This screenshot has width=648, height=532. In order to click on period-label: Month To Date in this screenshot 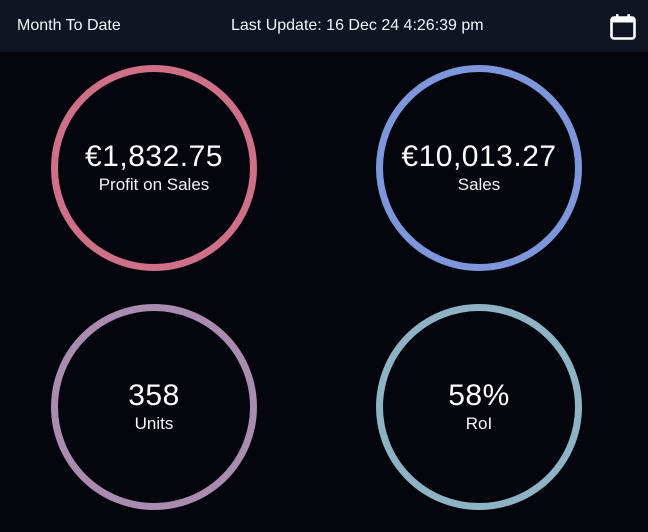, I will do `click(69, 26)`.